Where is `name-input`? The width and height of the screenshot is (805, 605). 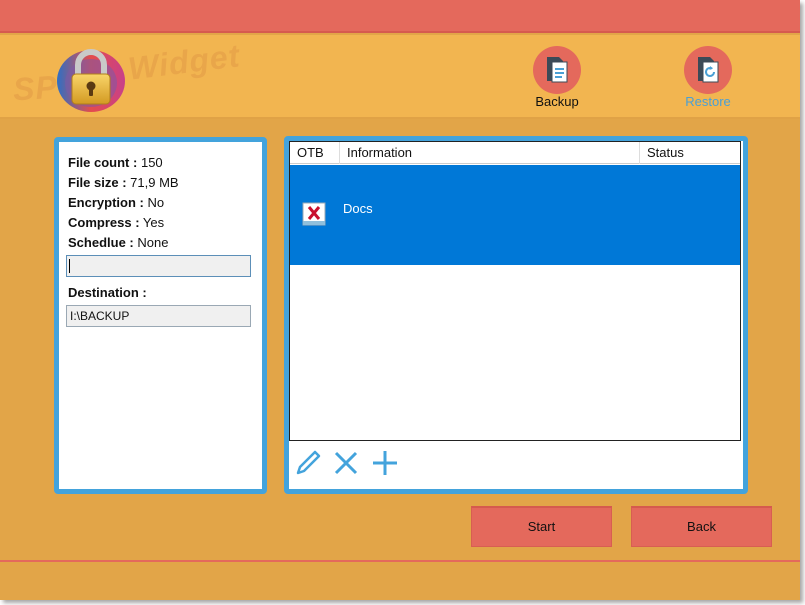
name-input is located at coordinates (158, 266).